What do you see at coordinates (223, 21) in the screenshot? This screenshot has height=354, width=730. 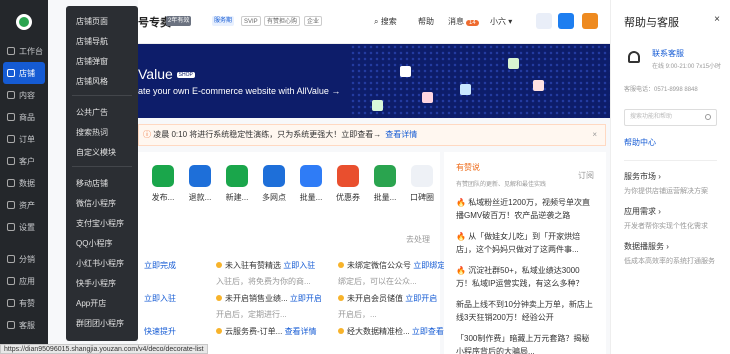 I see `service-badge: 服务期` at bounding box center [223, 21].